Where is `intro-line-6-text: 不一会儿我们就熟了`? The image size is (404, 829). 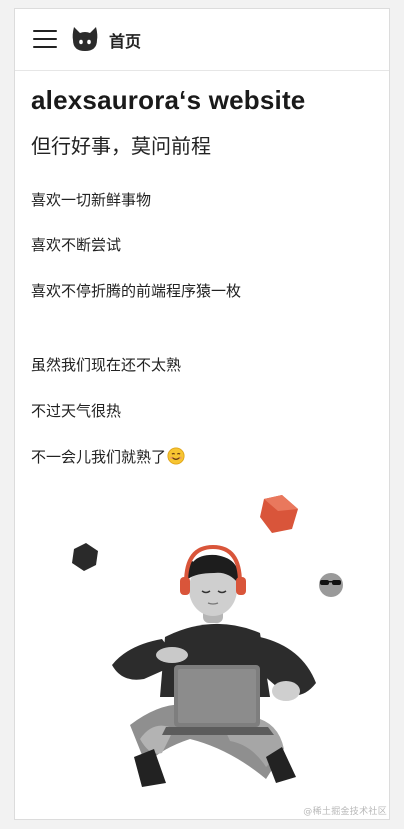 intro-line-6-text: 不一会儿我们就熟了 is located at coordinates (99, 457).